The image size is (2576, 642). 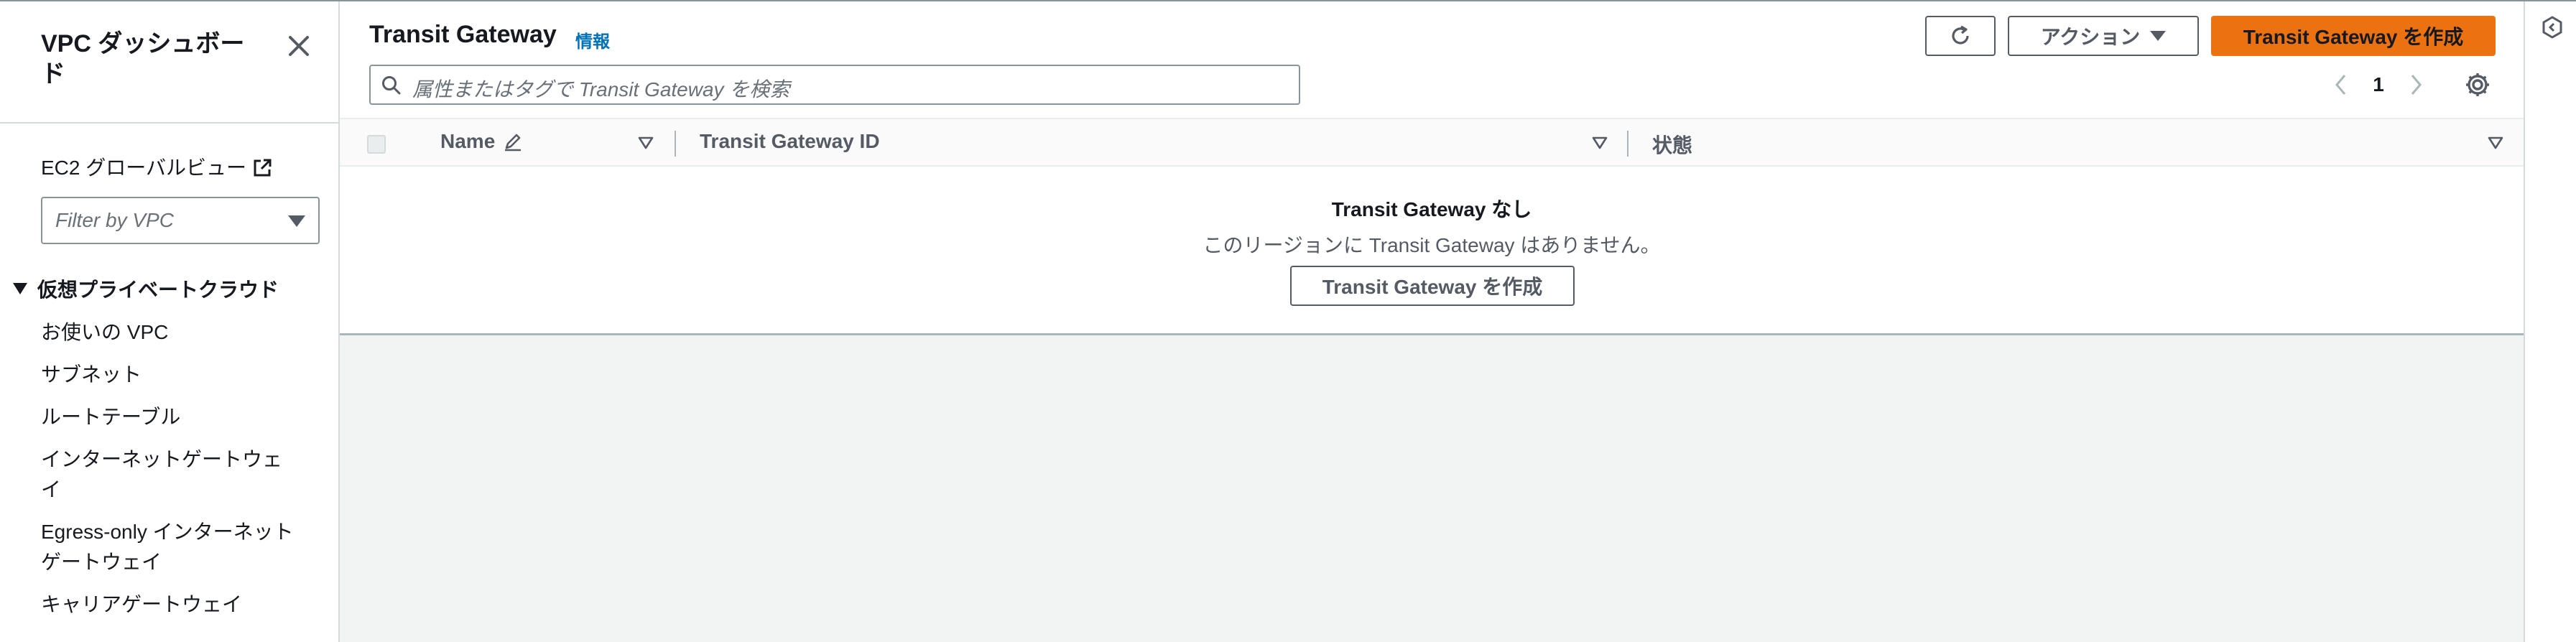 I want to click on select-all-checkbox, so click(x=376, y=144).